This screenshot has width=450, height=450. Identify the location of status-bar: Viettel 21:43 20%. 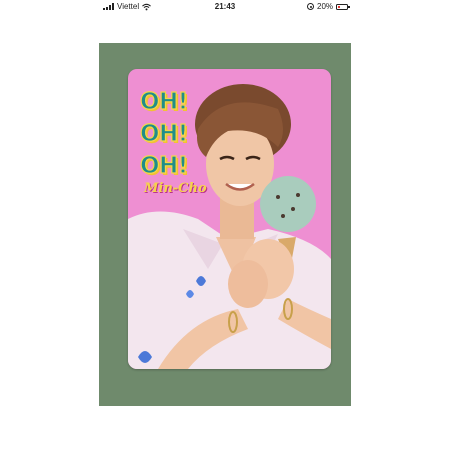
(225, 7).